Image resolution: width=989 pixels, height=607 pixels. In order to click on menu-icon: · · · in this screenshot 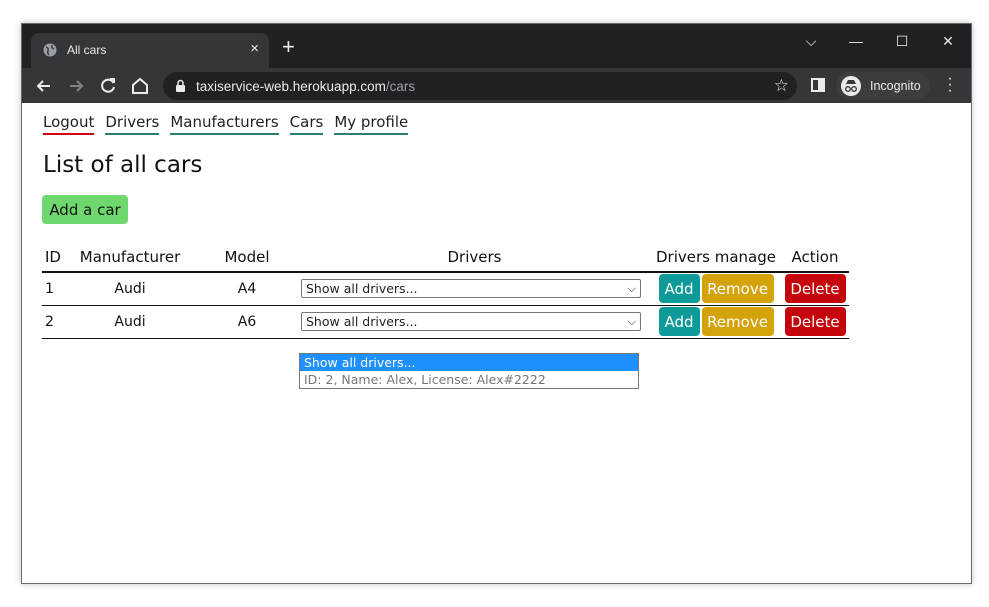, I will do `click(950, 85)`.